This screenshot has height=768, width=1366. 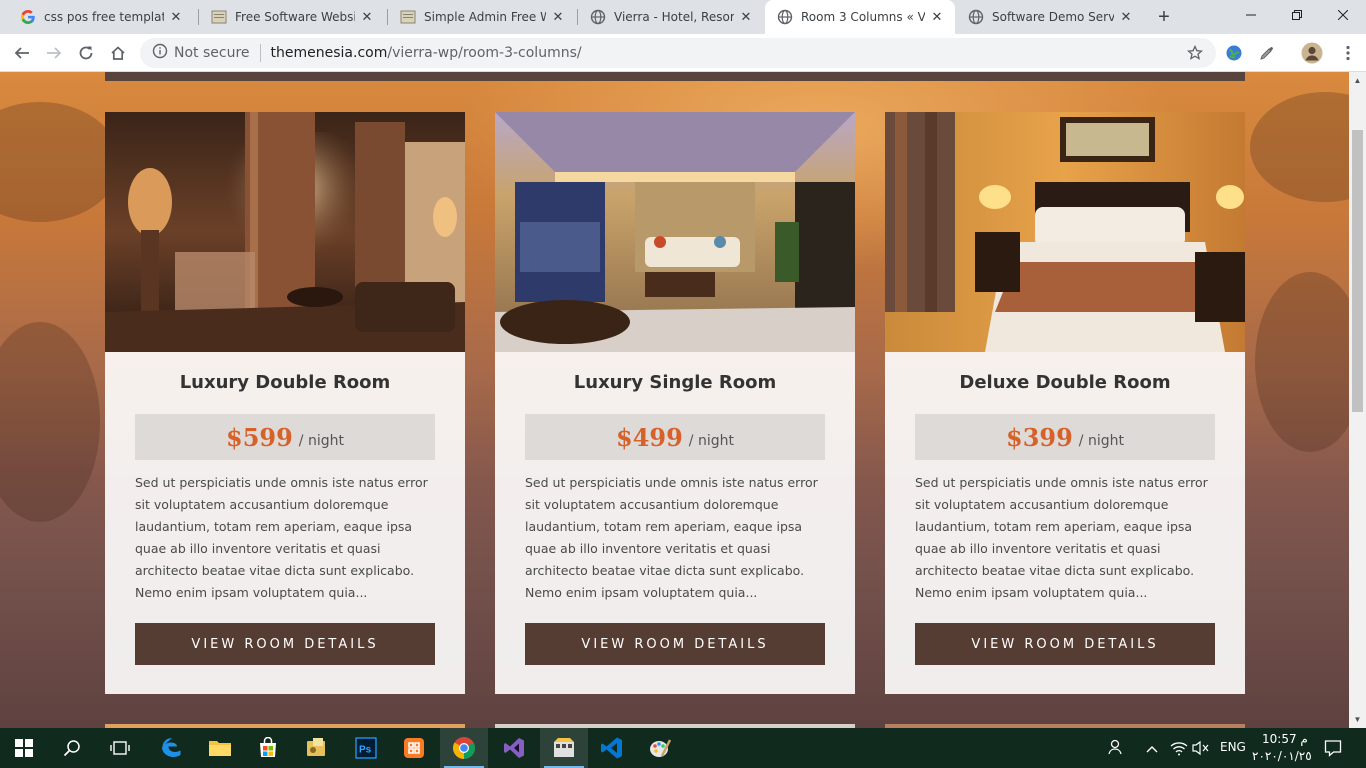 What do you see at coordinates (268, 748) in the screenshot?
I see `store-icon` at bounding box center [268, 748].